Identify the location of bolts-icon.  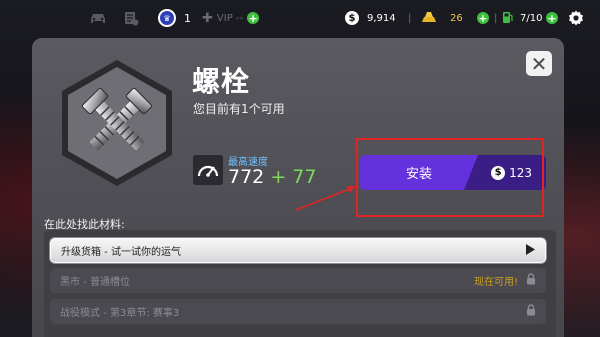
(117, 123).